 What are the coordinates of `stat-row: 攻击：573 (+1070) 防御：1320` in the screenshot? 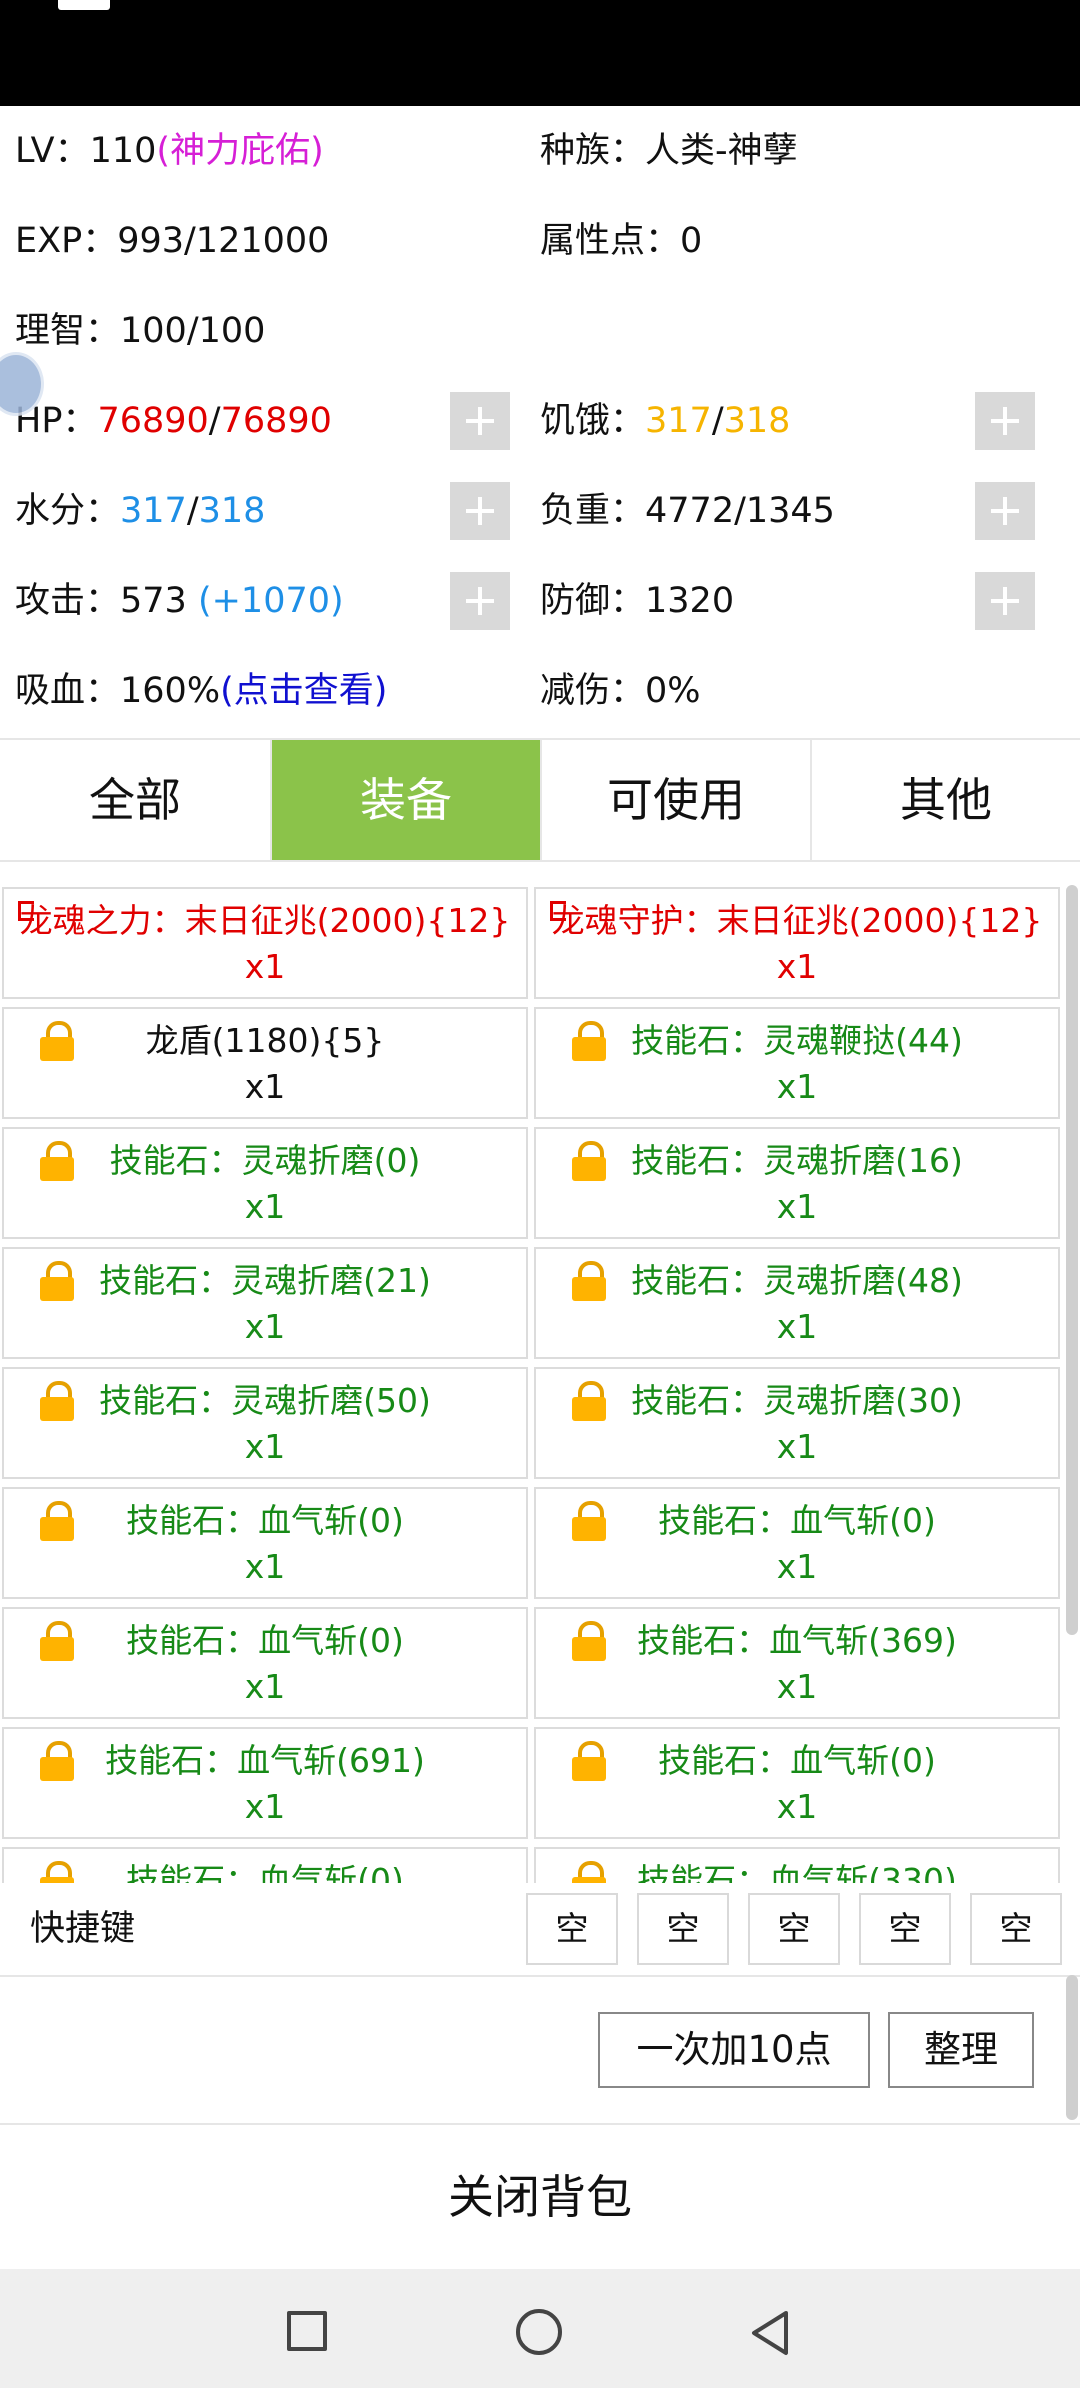 It's located at (540, 601).